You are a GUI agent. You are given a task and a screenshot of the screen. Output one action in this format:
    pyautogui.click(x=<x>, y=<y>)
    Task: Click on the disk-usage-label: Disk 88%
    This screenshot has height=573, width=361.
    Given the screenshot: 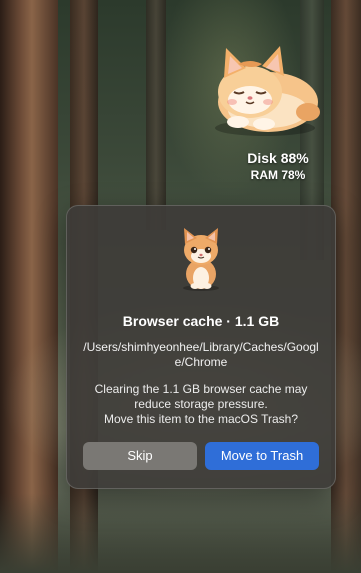 What is the action you would take?
    pyautogui.click(x=278, y=158)
    